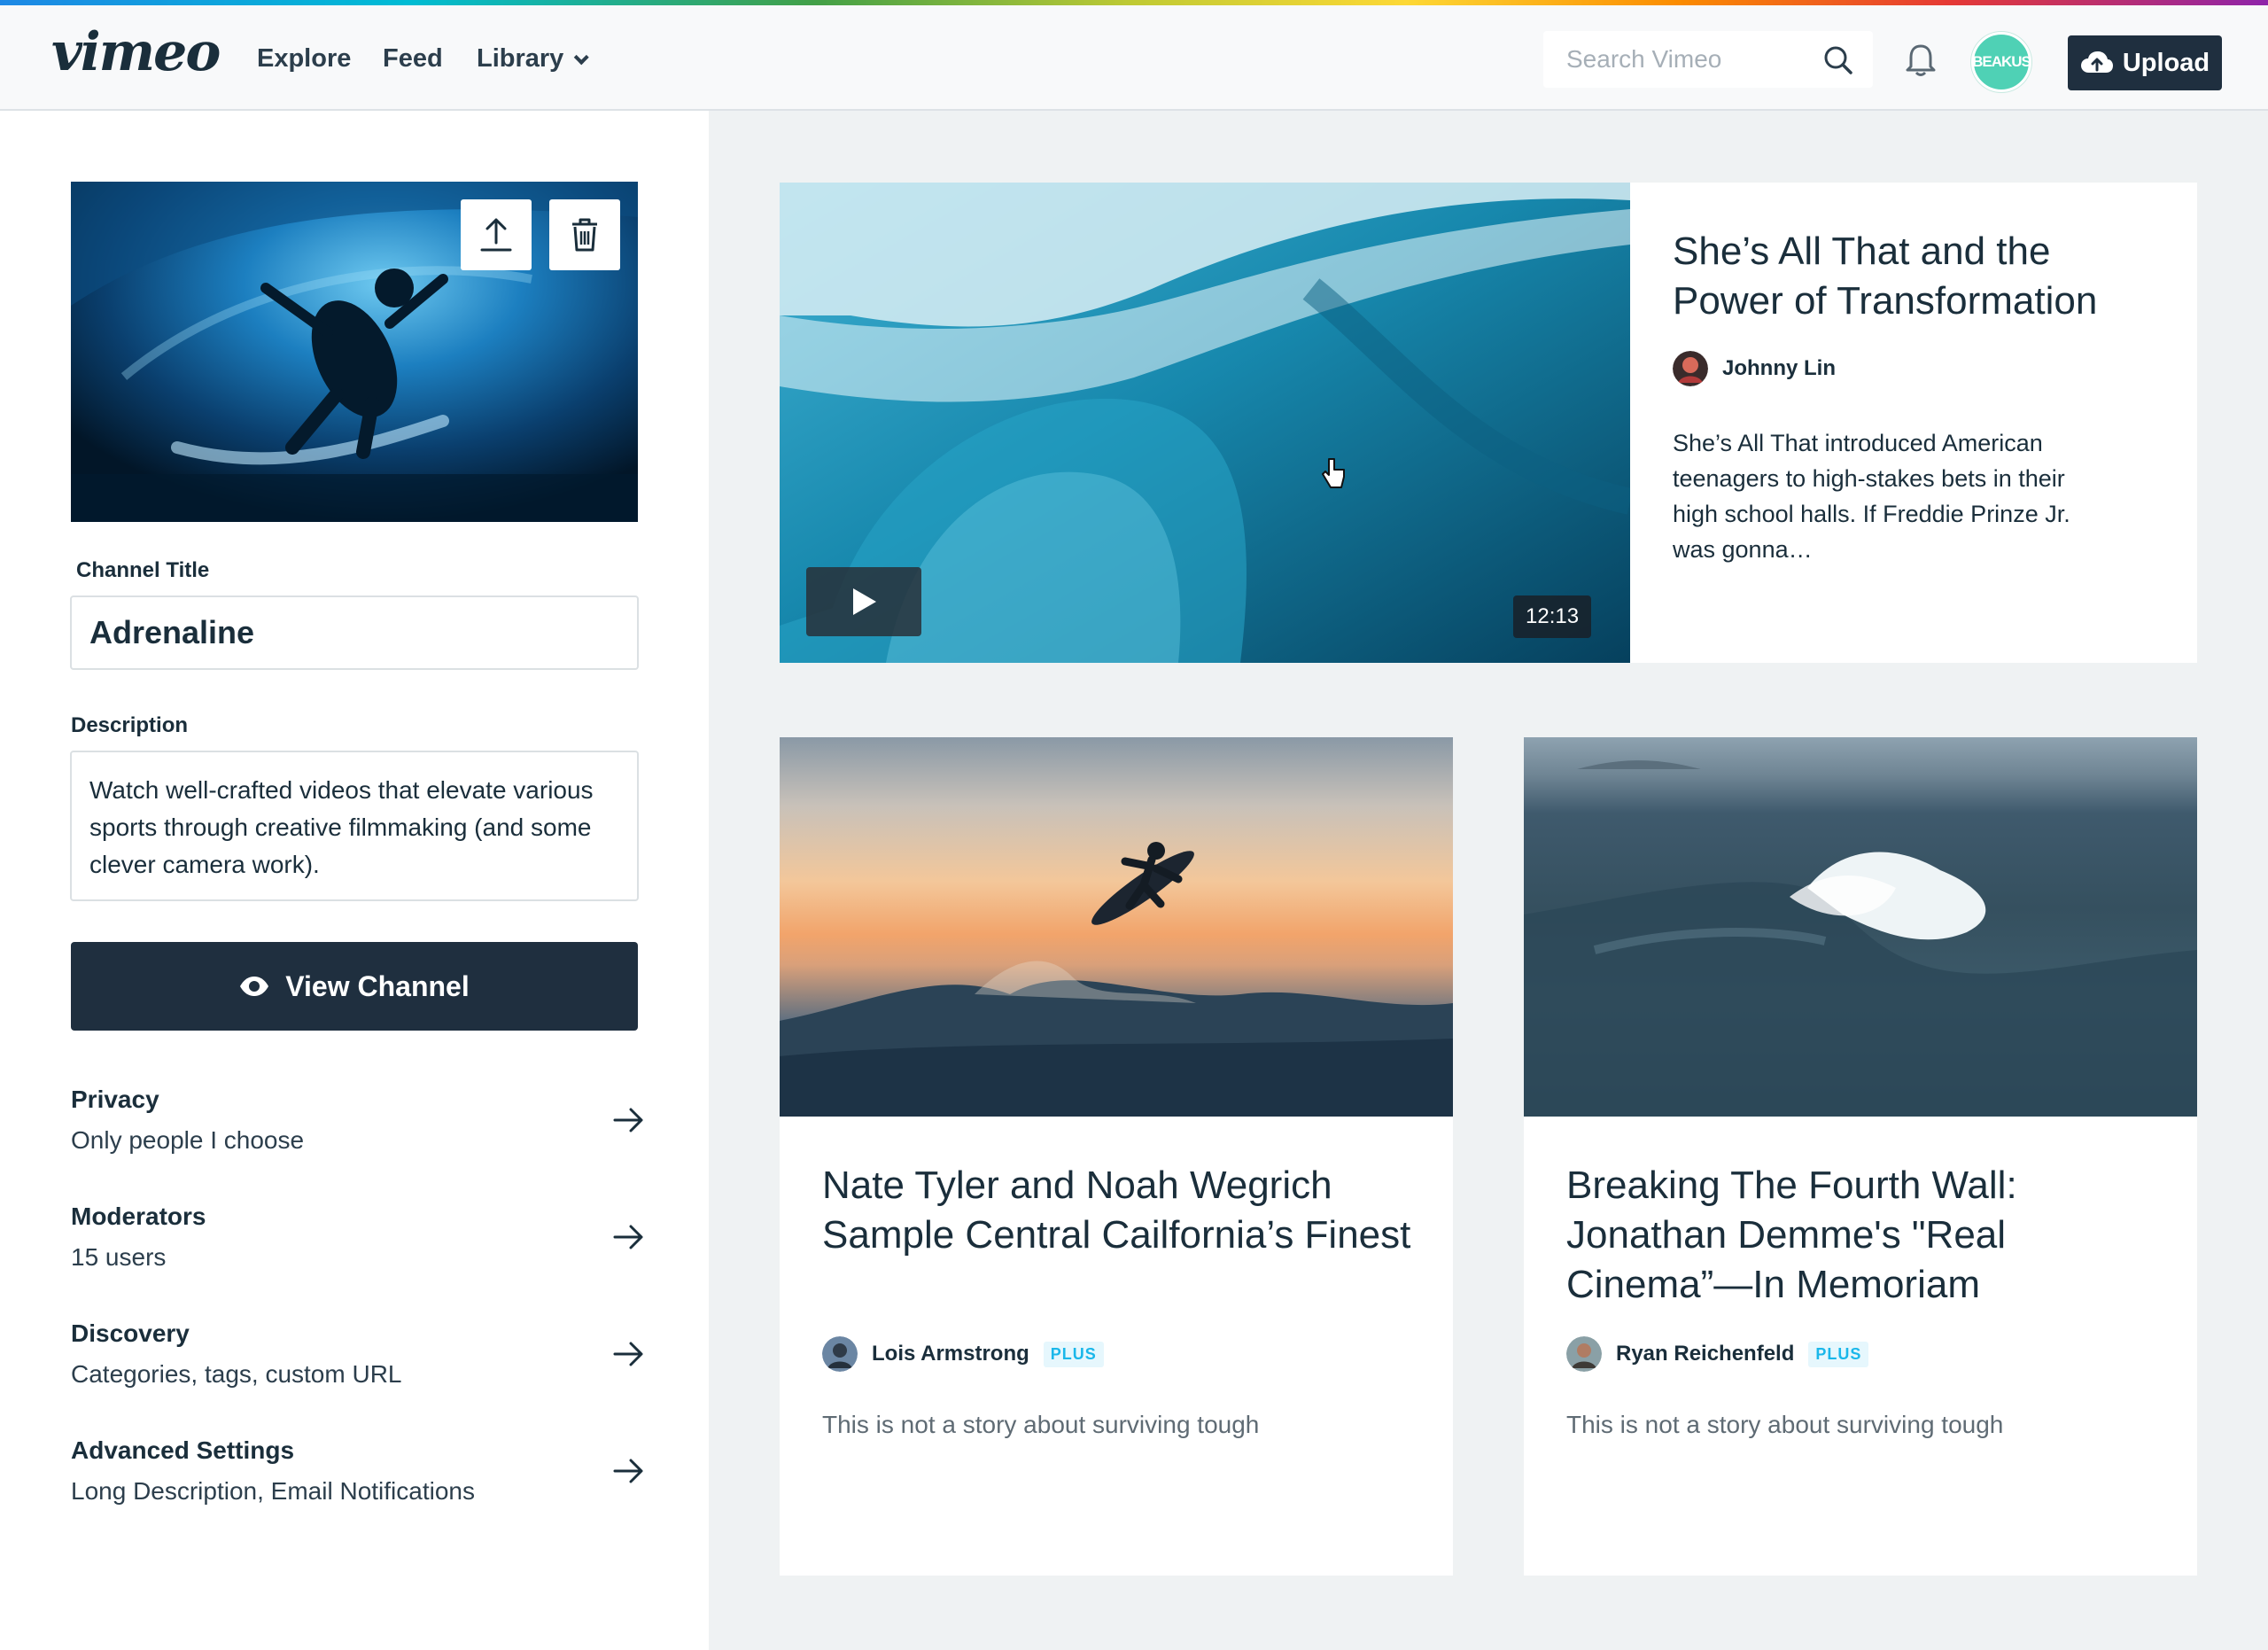 Image resolution: width=2268 pixels, height=1650 pixels. I want to click on search-box, so click(1708, 59).